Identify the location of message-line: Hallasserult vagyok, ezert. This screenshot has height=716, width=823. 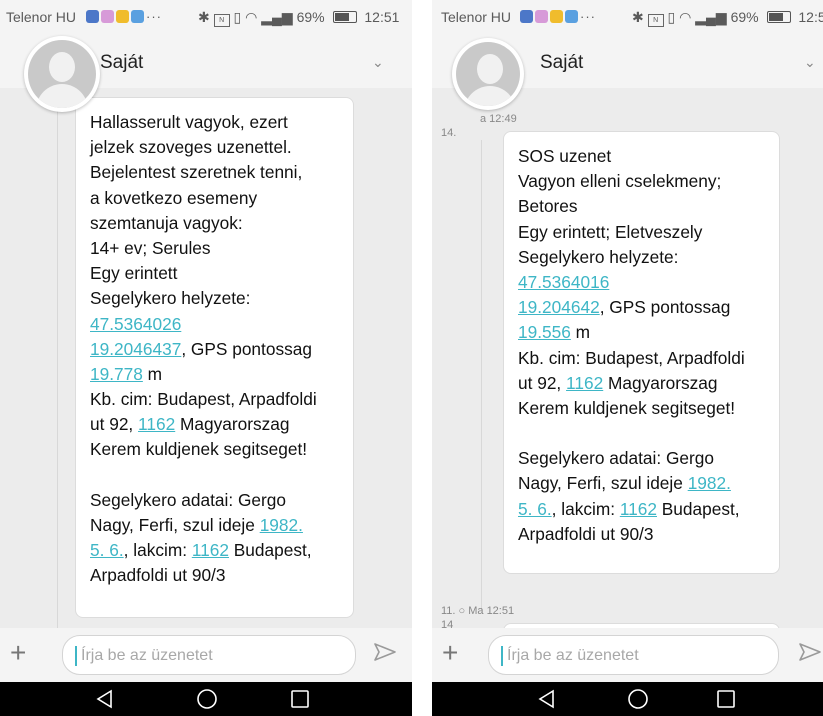
(214, 122).